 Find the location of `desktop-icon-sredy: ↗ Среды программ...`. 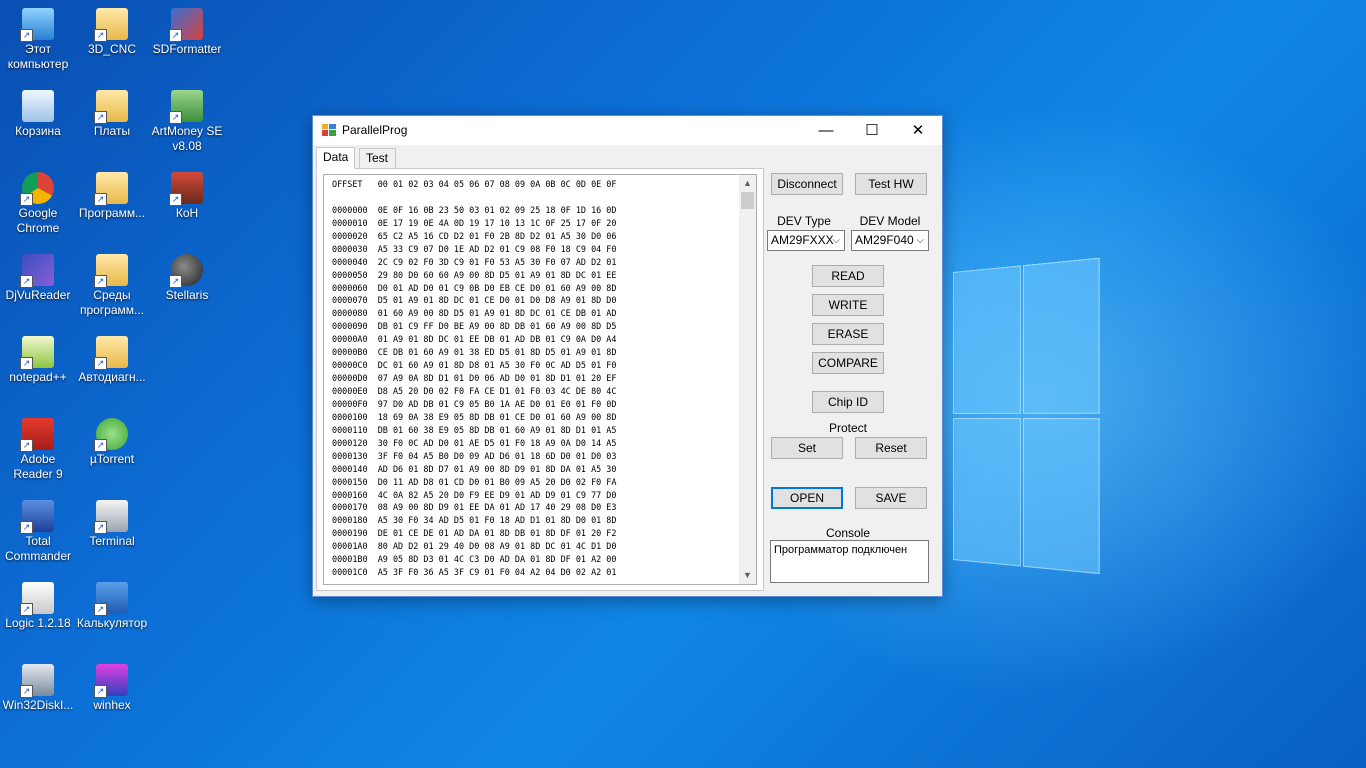

desktop-icon-sredy: ↗ Среды программ... is located at coordinates (112, 286).